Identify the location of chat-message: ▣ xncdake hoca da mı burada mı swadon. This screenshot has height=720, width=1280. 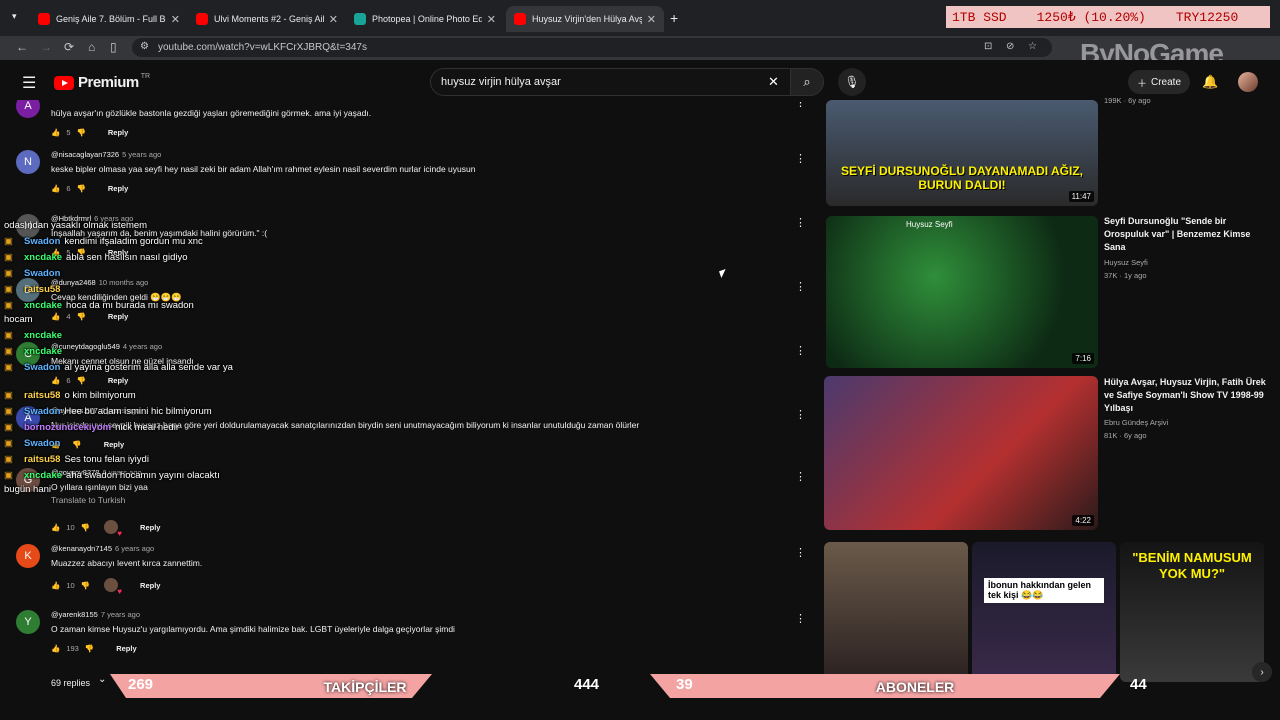
(99, 305).